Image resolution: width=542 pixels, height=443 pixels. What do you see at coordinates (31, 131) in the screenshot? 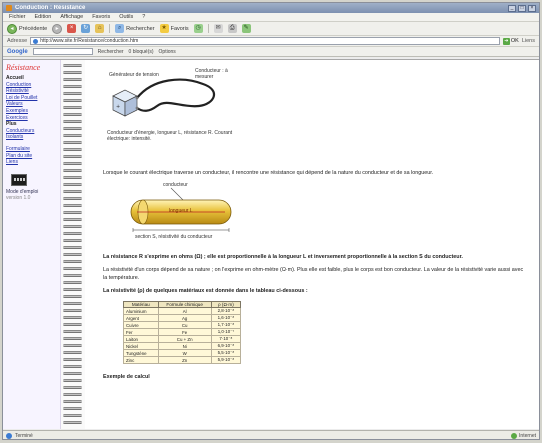
I see `sidebar-item-8: Conducteurs` at bounding box center [31, 131].